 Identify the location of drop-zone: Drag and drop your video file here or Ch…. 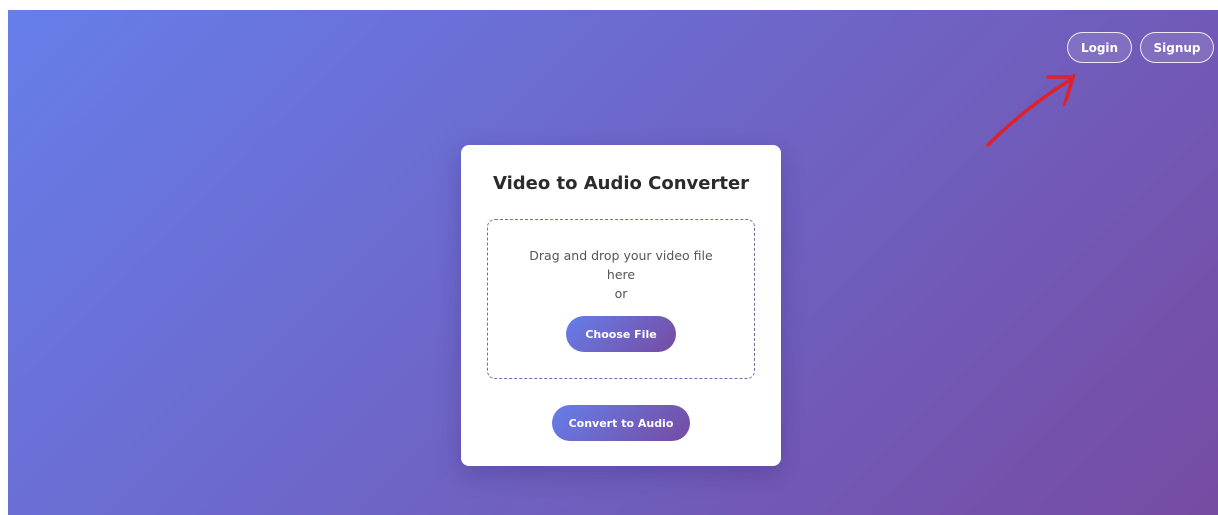
(621, 299).